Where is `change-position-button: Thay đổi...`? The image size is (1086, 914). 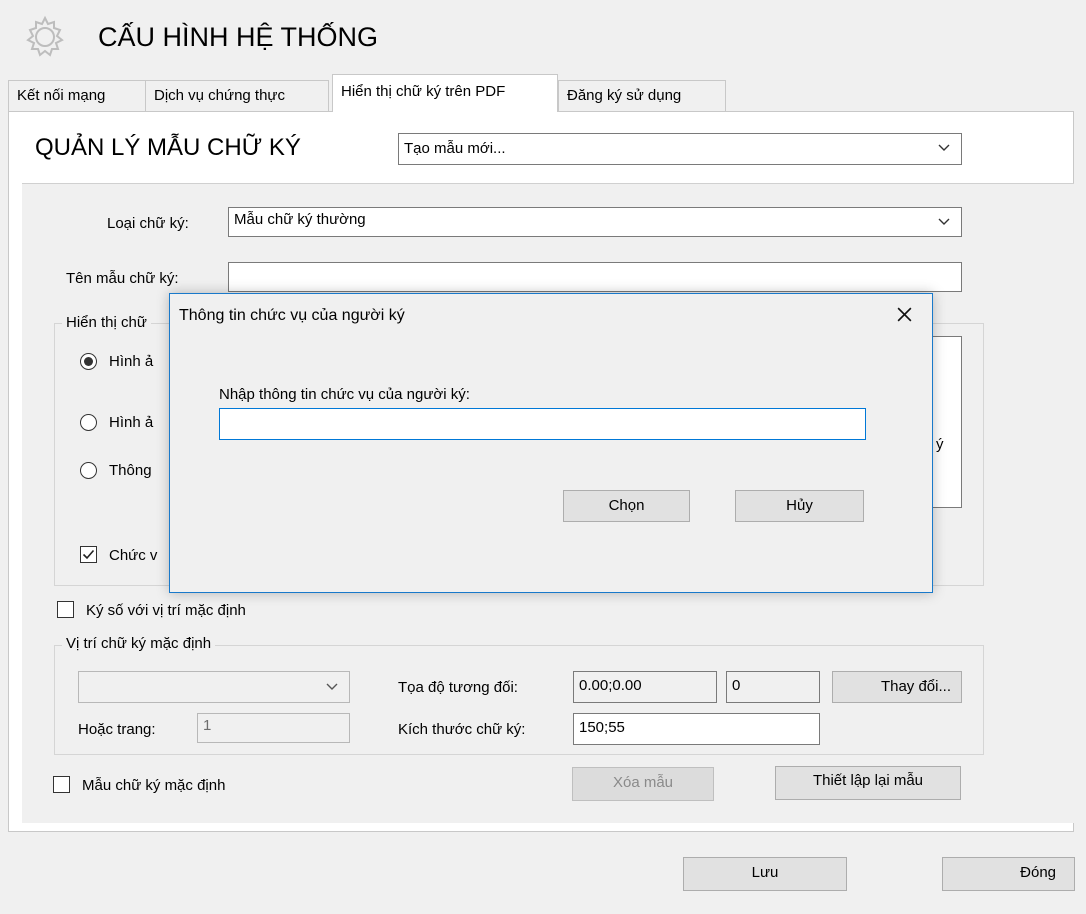
change-position-button: Thay đổi... is located at coordinates (897, 687).